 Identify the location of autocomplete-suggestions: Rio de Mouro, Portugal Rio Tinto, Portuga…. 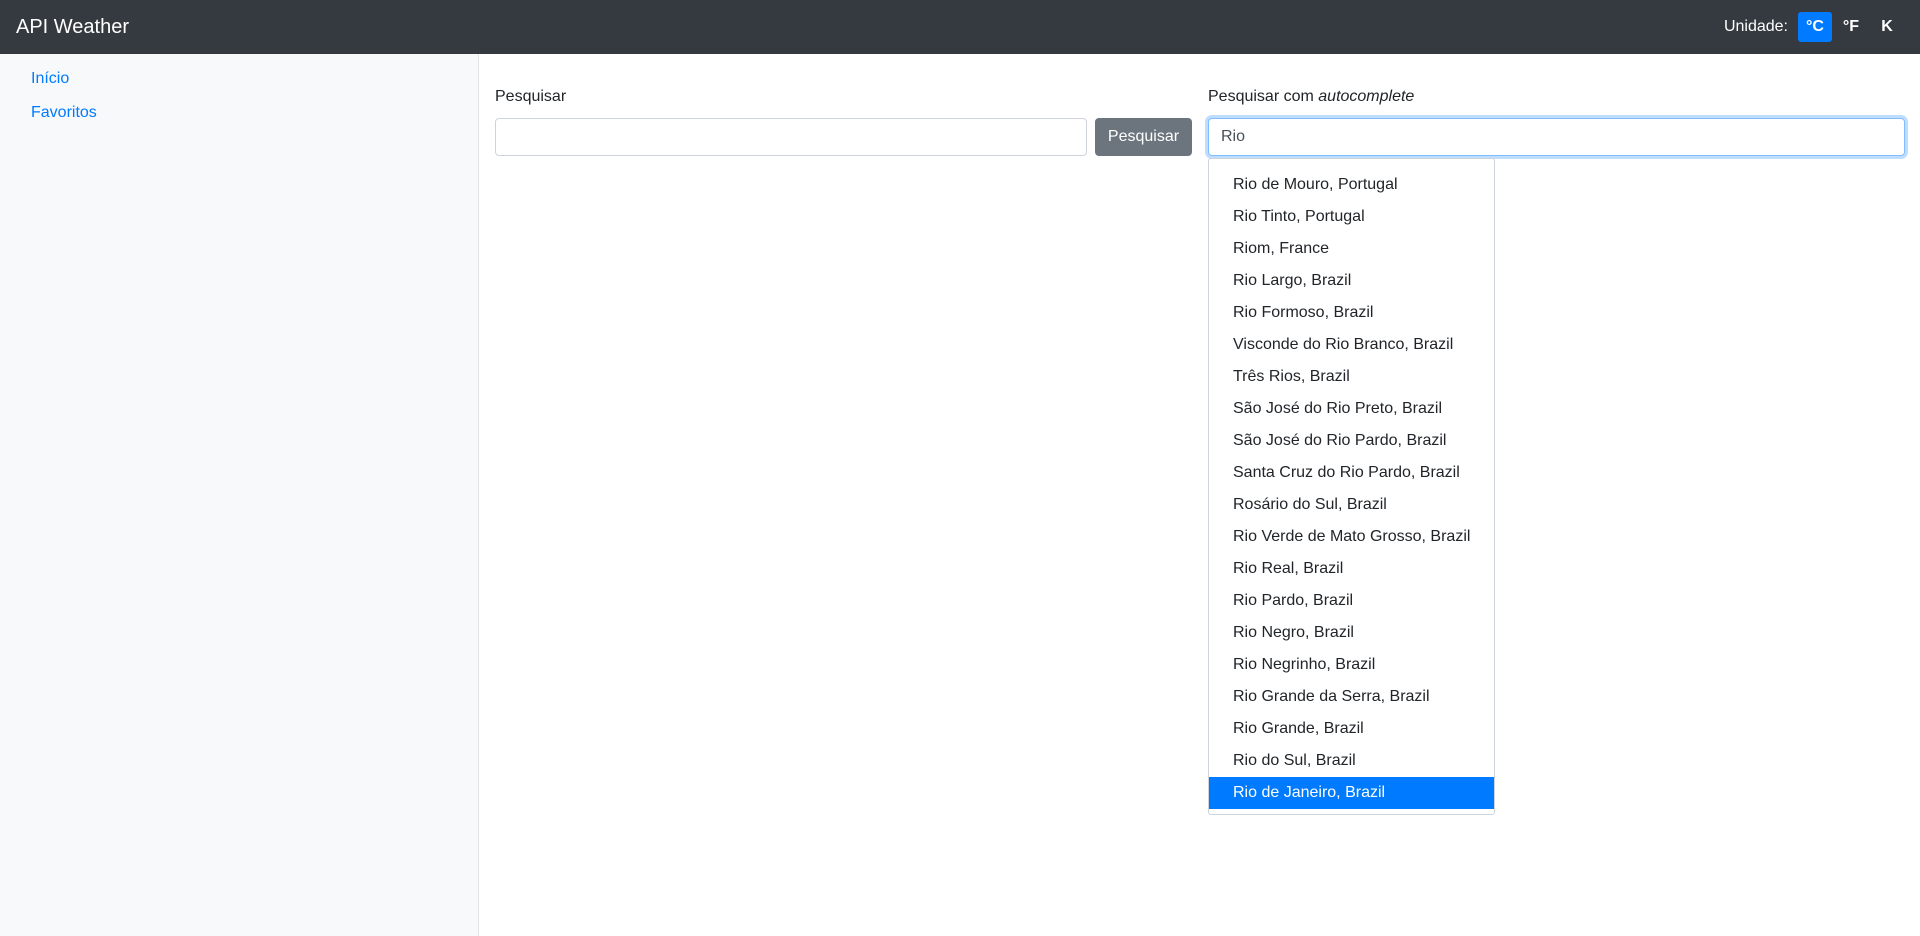
(1351, 486).